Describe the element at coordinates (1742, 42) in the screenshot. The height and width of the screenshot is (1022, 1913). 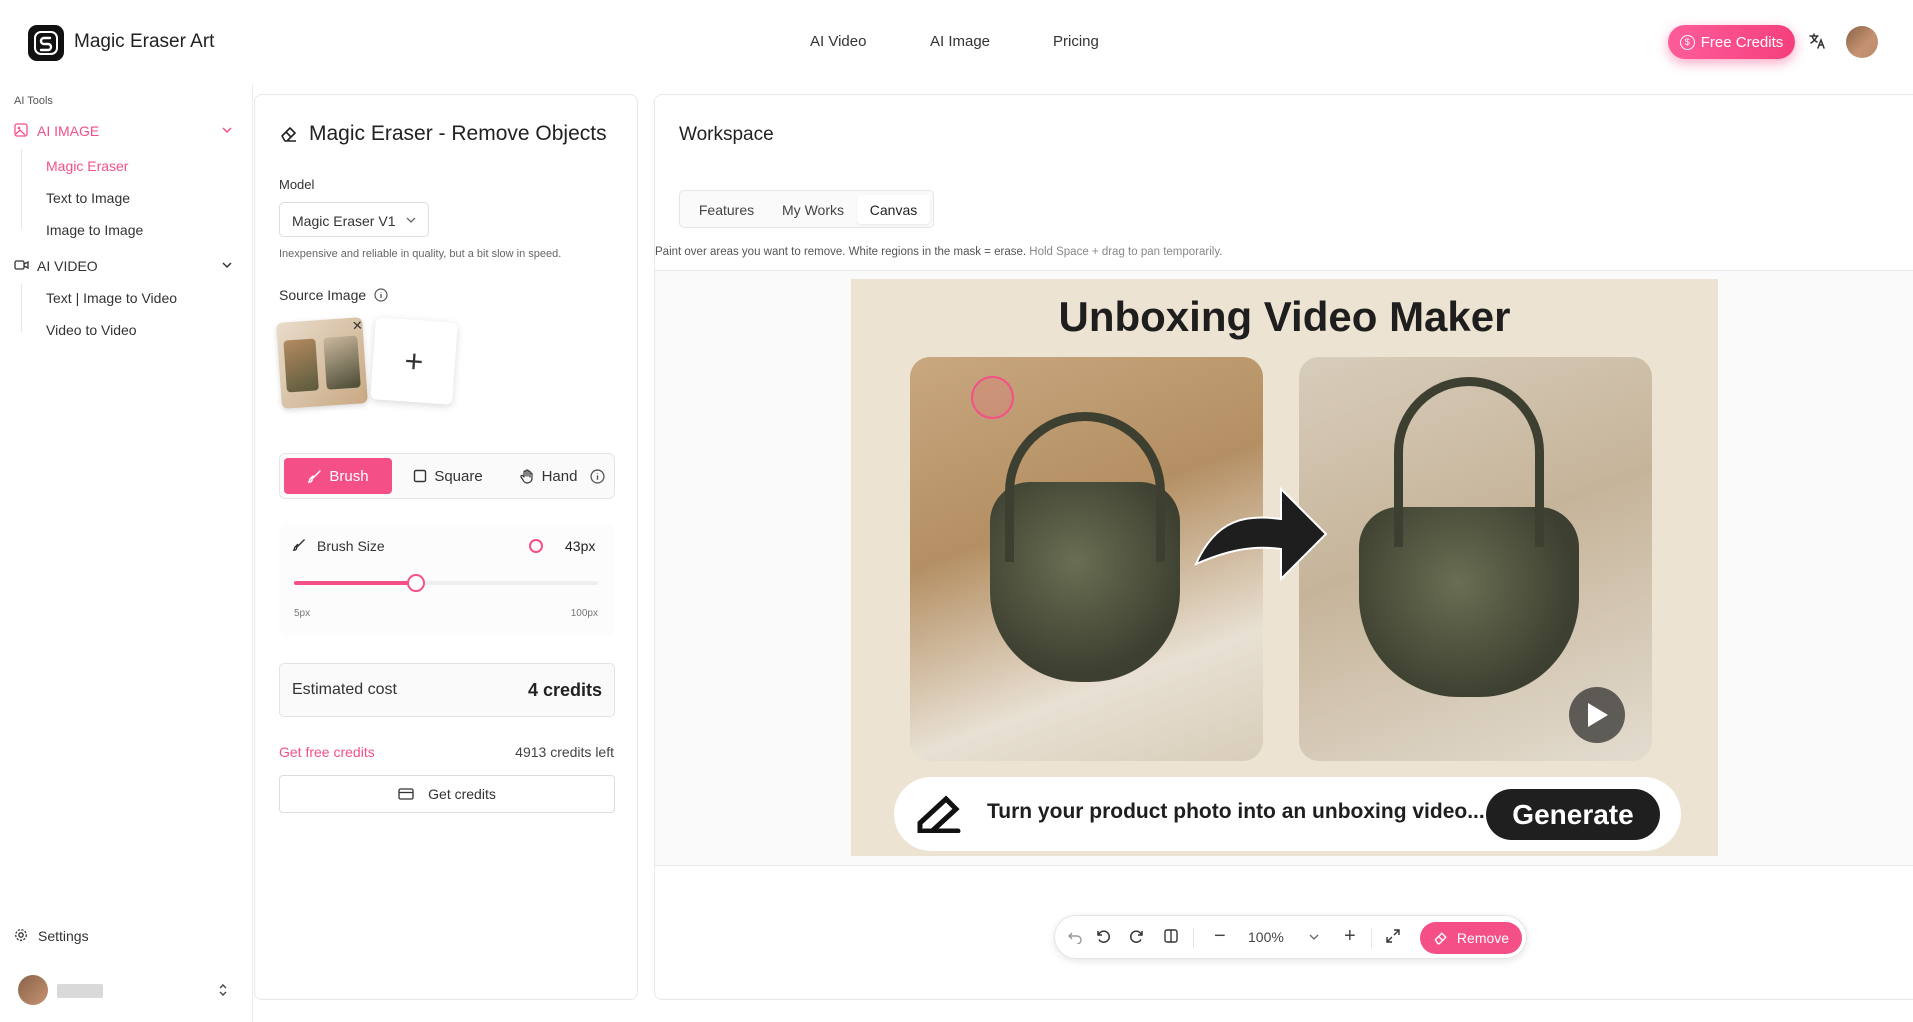
I see `free-credits-label: Free Credits` at that location.